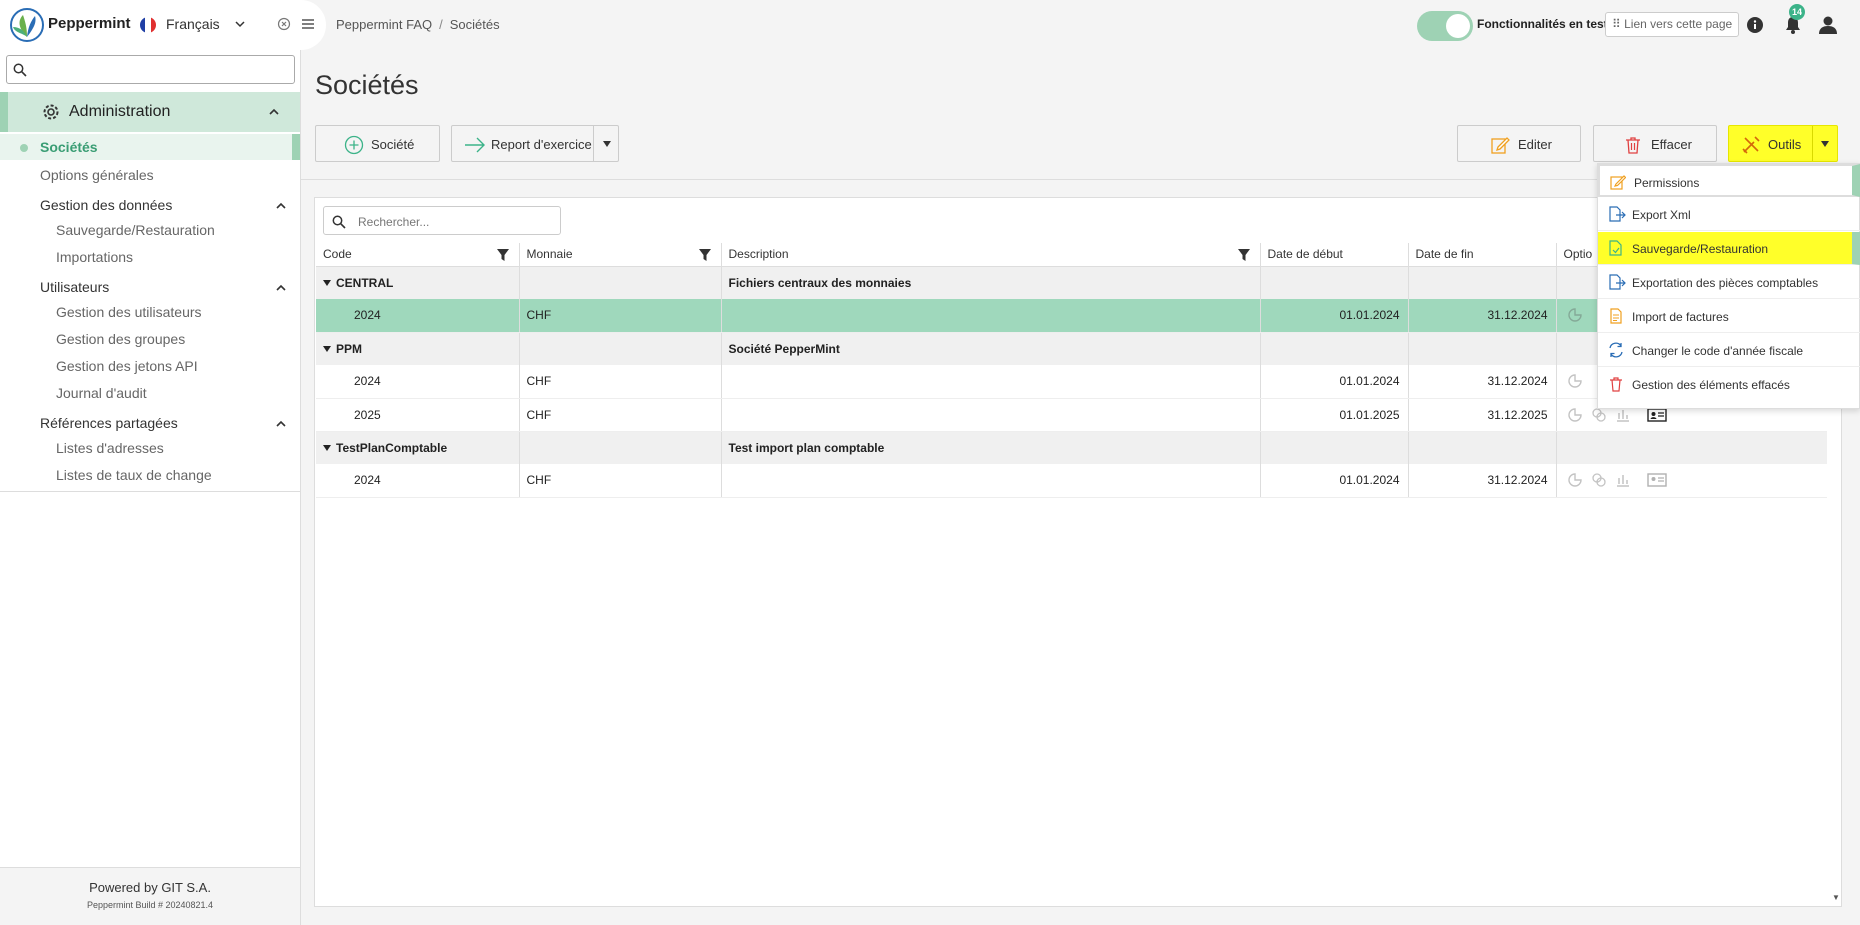  I want to click on chevron-down-icon, so click(240, 24).